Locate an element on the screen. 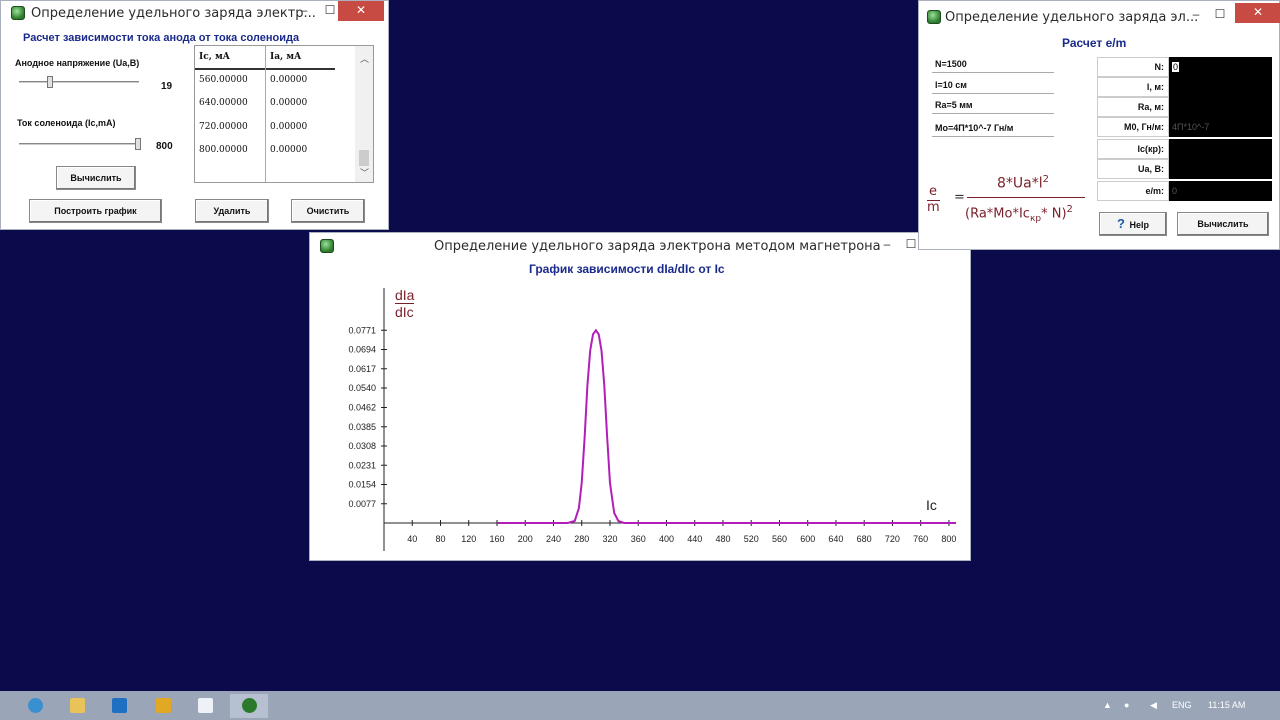  x-tick-label: 280 is located at coordinates (581, 539).